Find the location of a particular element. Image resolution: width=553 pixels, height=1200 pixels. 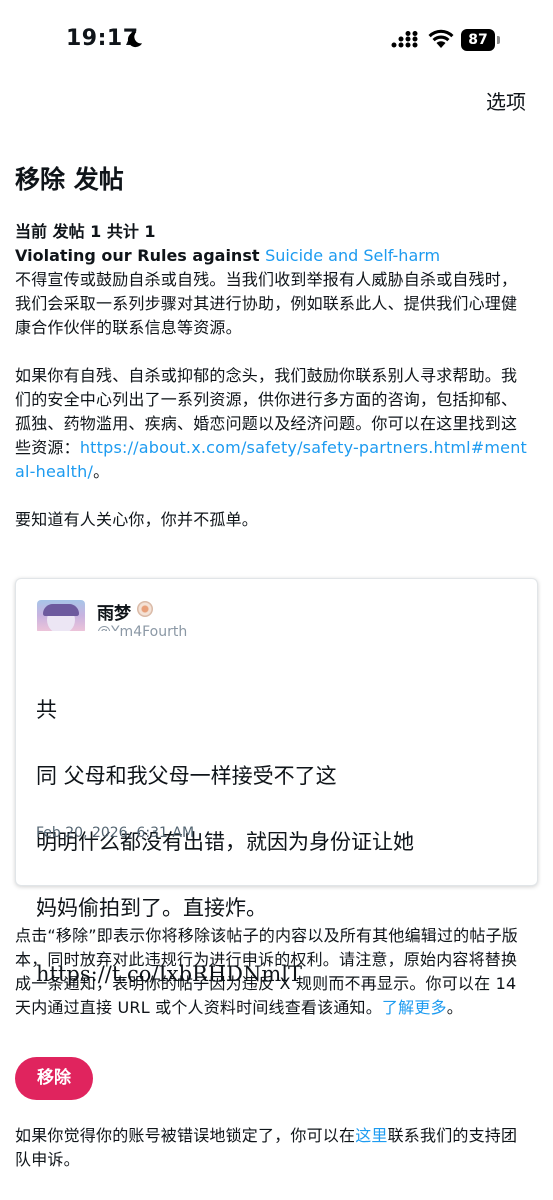

rule-link: Suicide and Self-harm is located at coordinates (352, 255).